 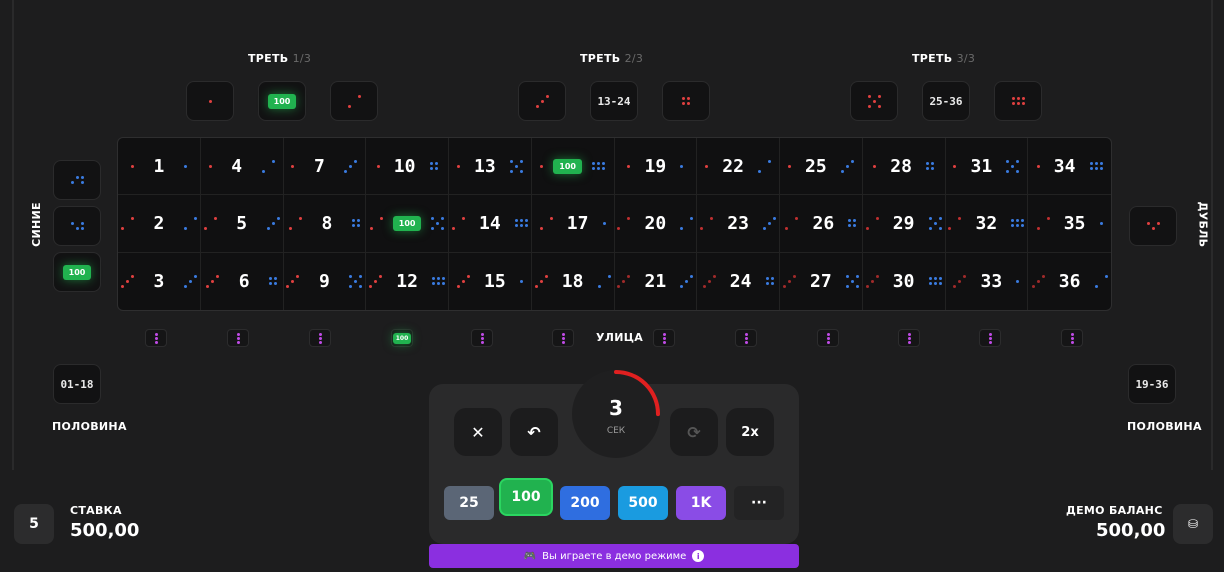 I want to click on board-cell: 6, so click(x=242, y=281).